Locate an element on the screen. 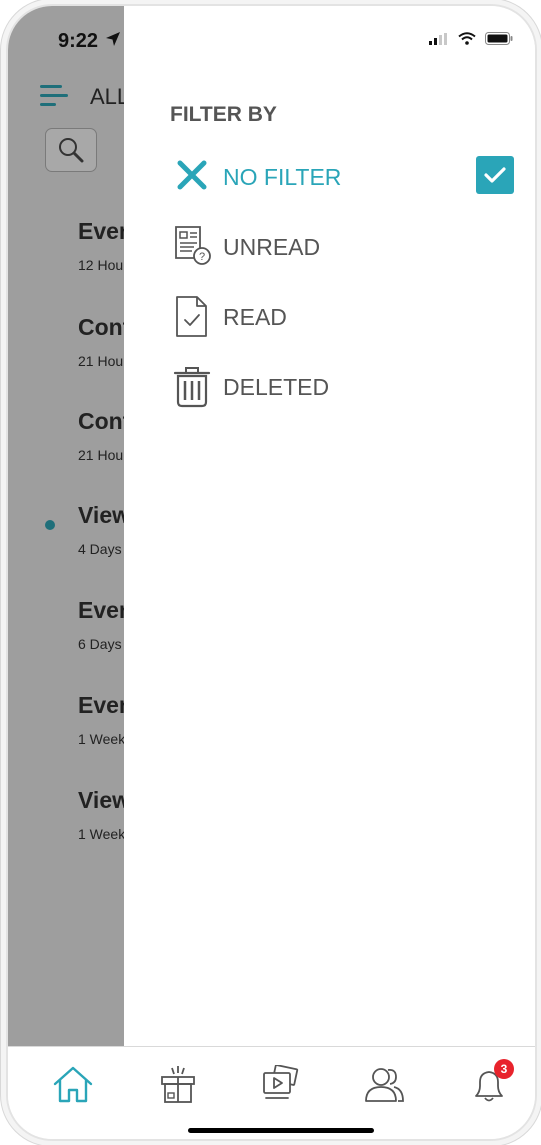 The width and height of the screenshot is (541, 1145). tab-home is located at coordinates (73, 1085).